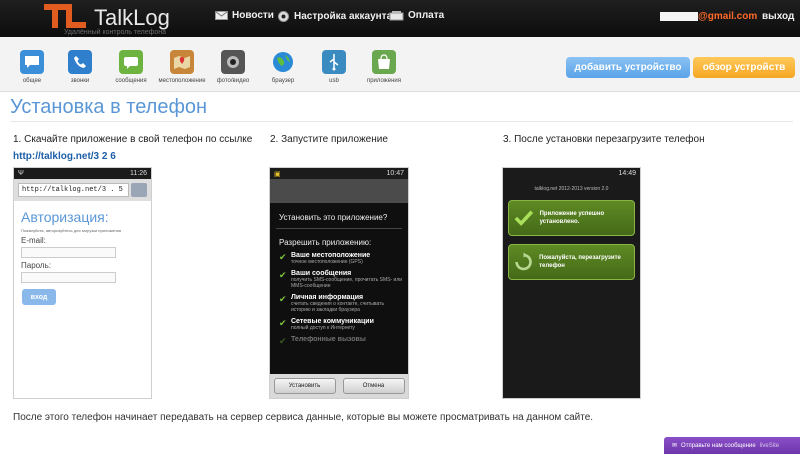 This screenshot has height=454, width=800. What do you see at coordinates (139, 190) in the screenshot?
I see `phone1-go-button` at bounding box center [139, 190].